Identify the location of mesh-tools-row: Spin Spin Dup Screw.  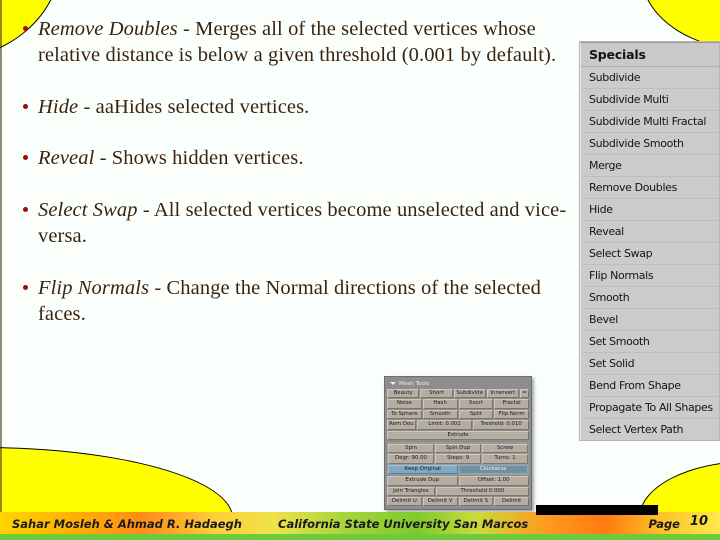
(458, 449).